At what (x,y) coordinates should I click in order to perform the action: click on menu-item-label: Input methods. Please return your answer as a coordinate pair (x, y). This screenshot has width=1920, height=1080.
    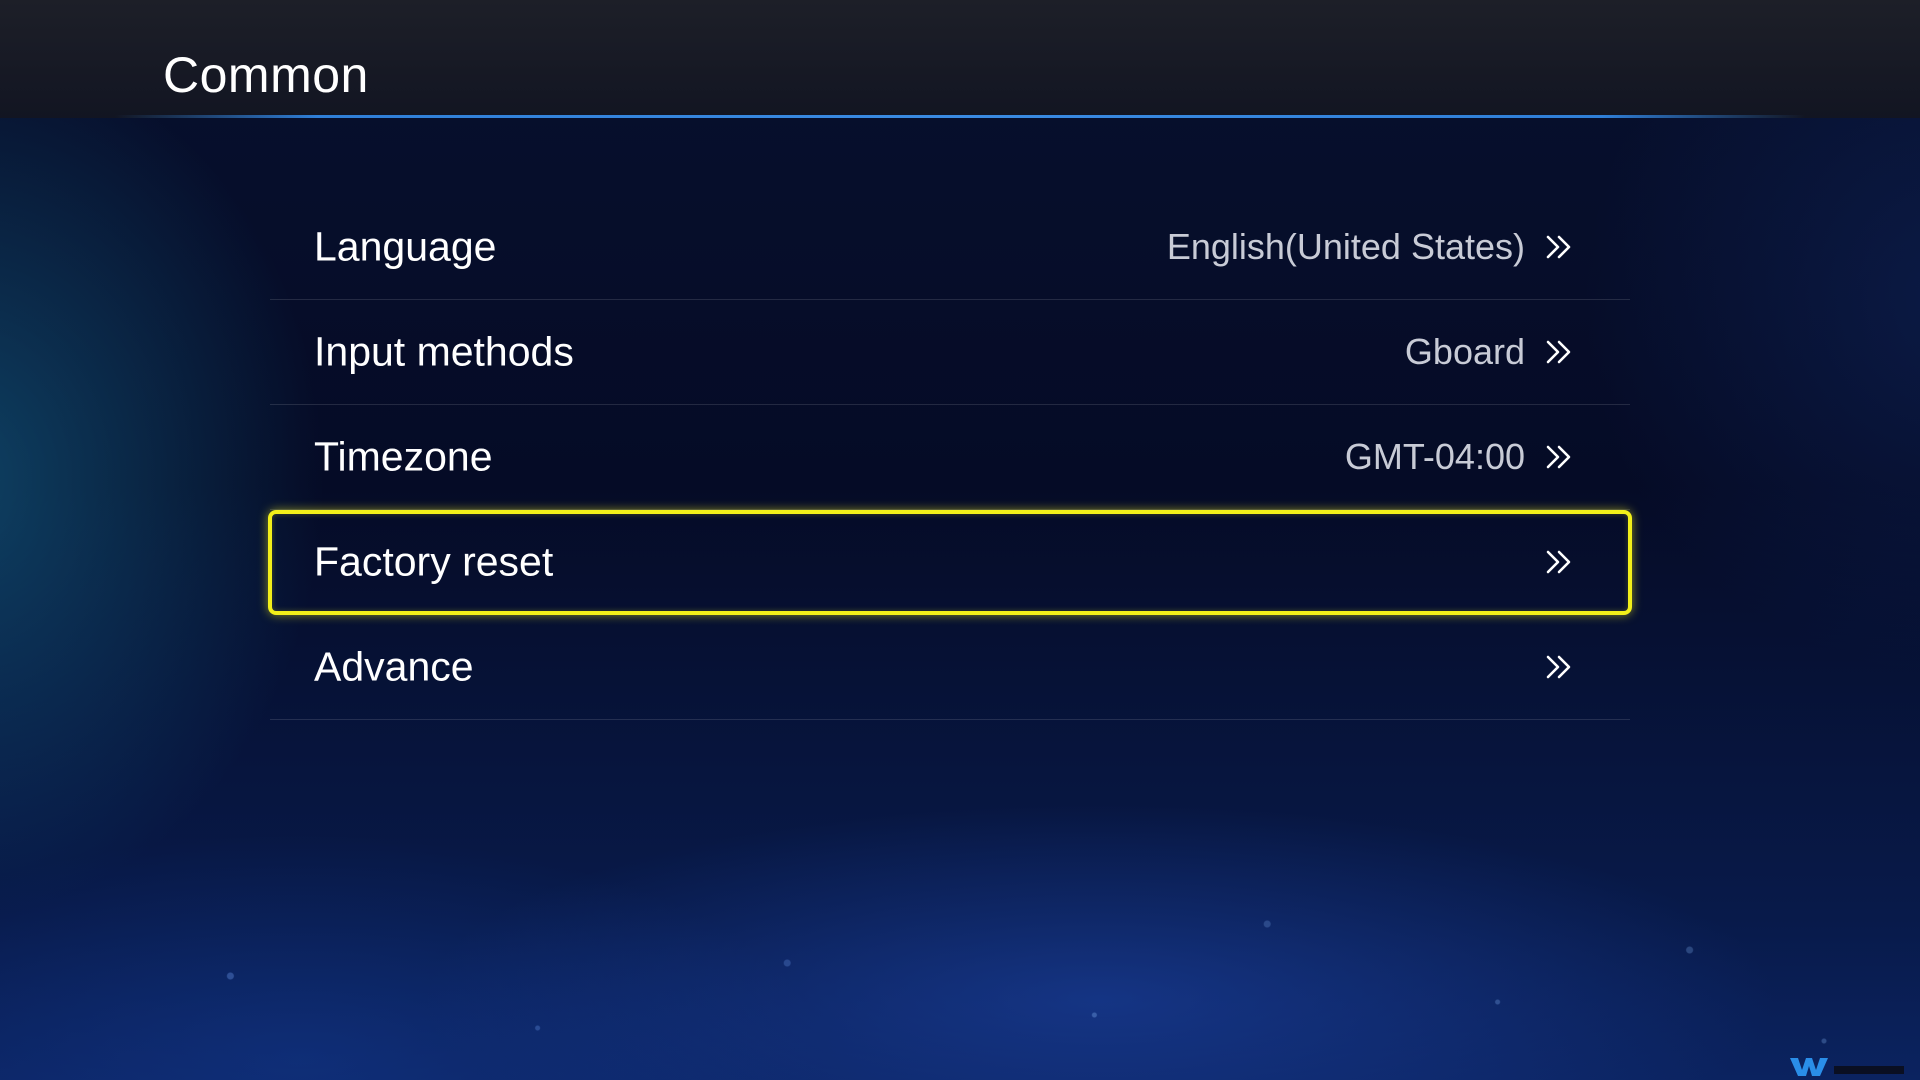
    Looking at the image, I should click on (444, 351).